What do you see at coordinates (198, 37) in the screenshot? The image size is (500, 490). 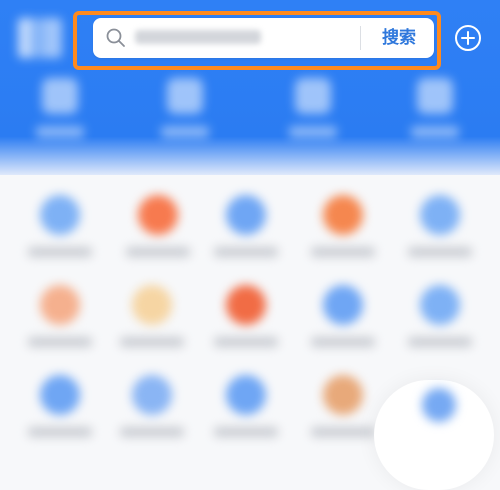 I see `search-input` at bounding box center [198, 37].